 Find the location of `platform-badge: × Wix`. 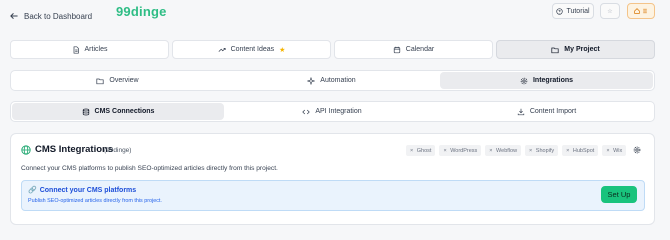

platform-badge: × Wix is located at coordinates (614, 150).